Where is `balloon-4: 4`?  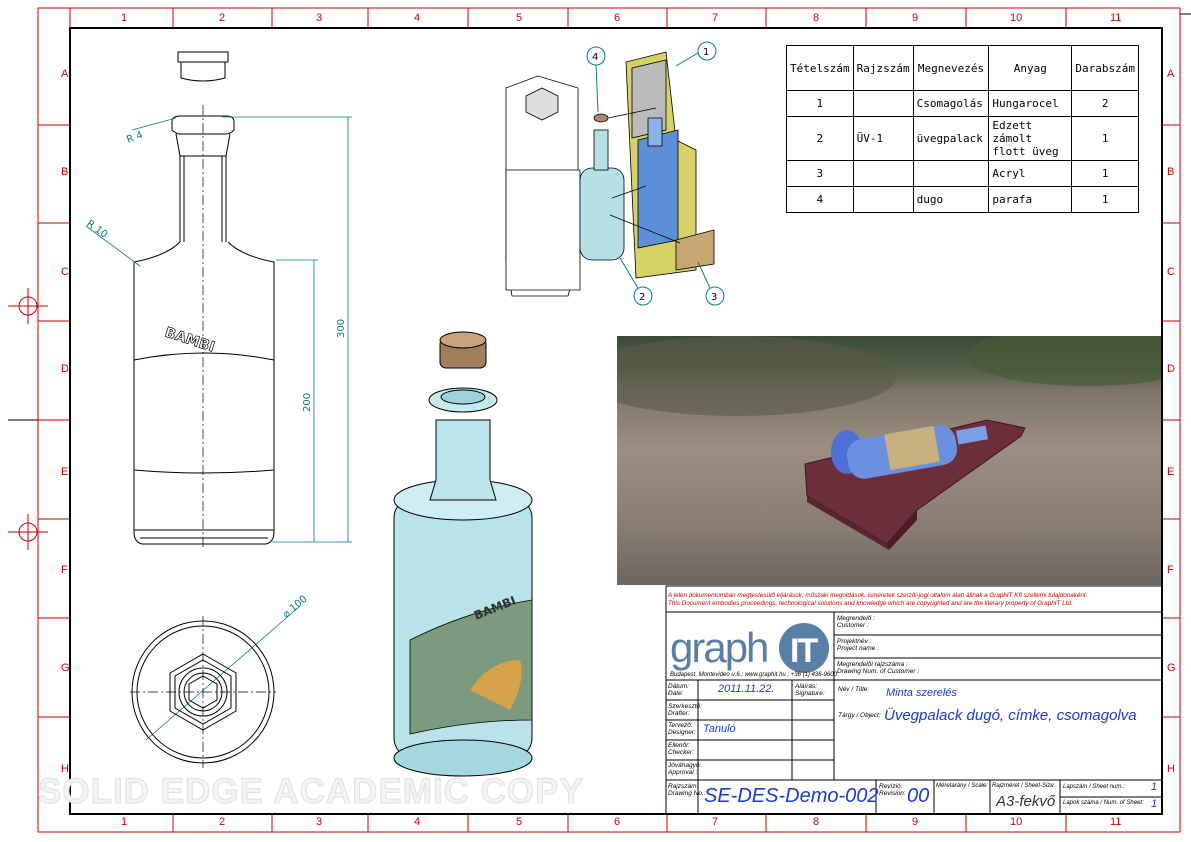
balloon-4: 4 is located at coordinates (595, 57).